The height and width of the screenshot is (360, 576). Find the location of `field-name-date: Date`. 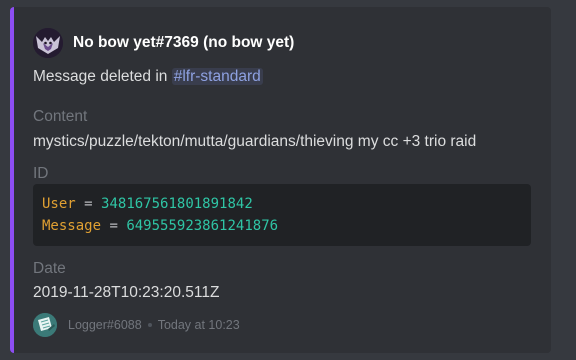

field-name-date: Date is located at coordinates (49, 268).